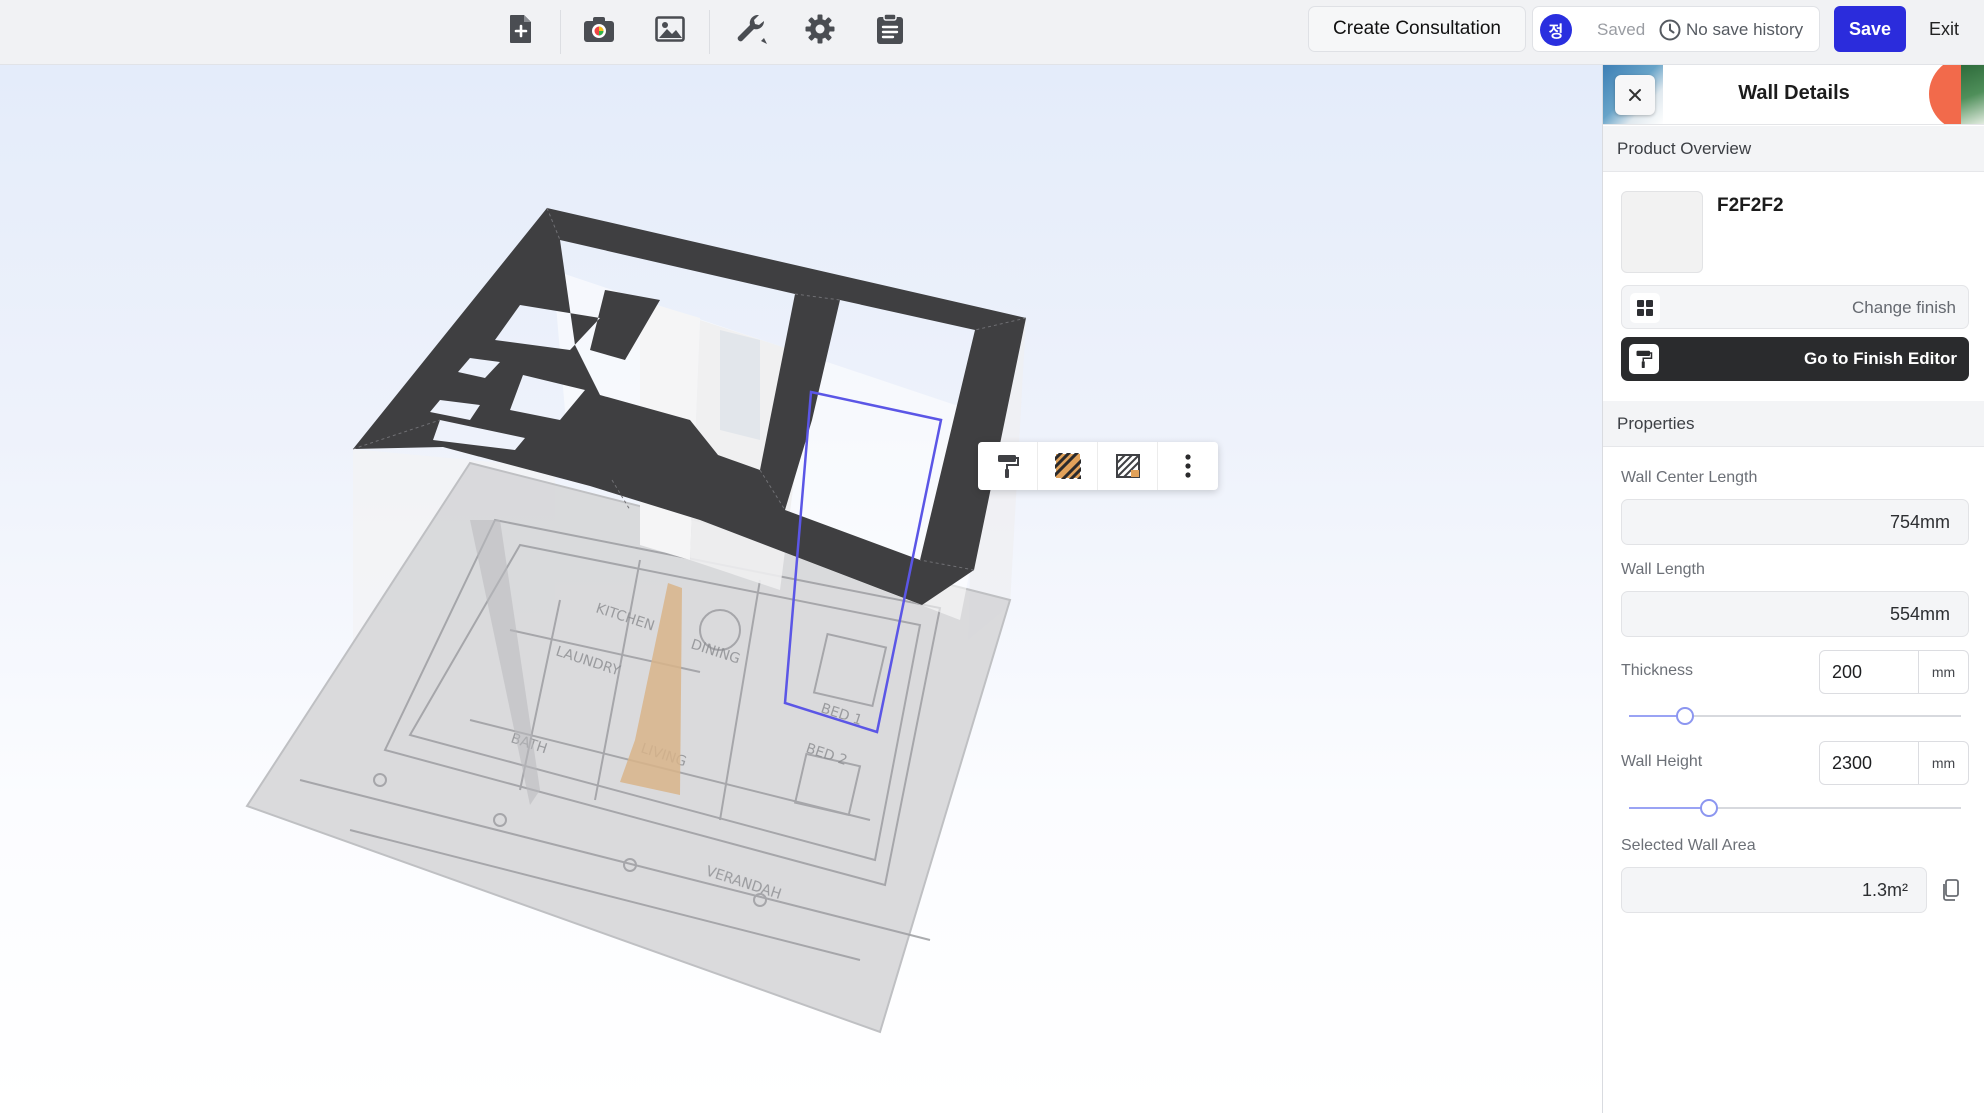 The image size is (1984, 1113). I want to click on save-status-group: 정 Saved No save history, so click(1676, 29).